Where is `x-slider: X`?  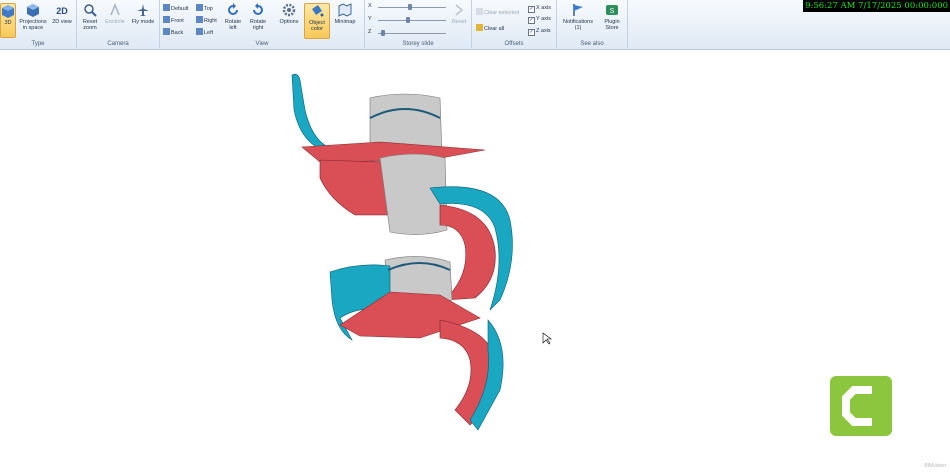 x-slider: X is located at coordinates (408, 7).